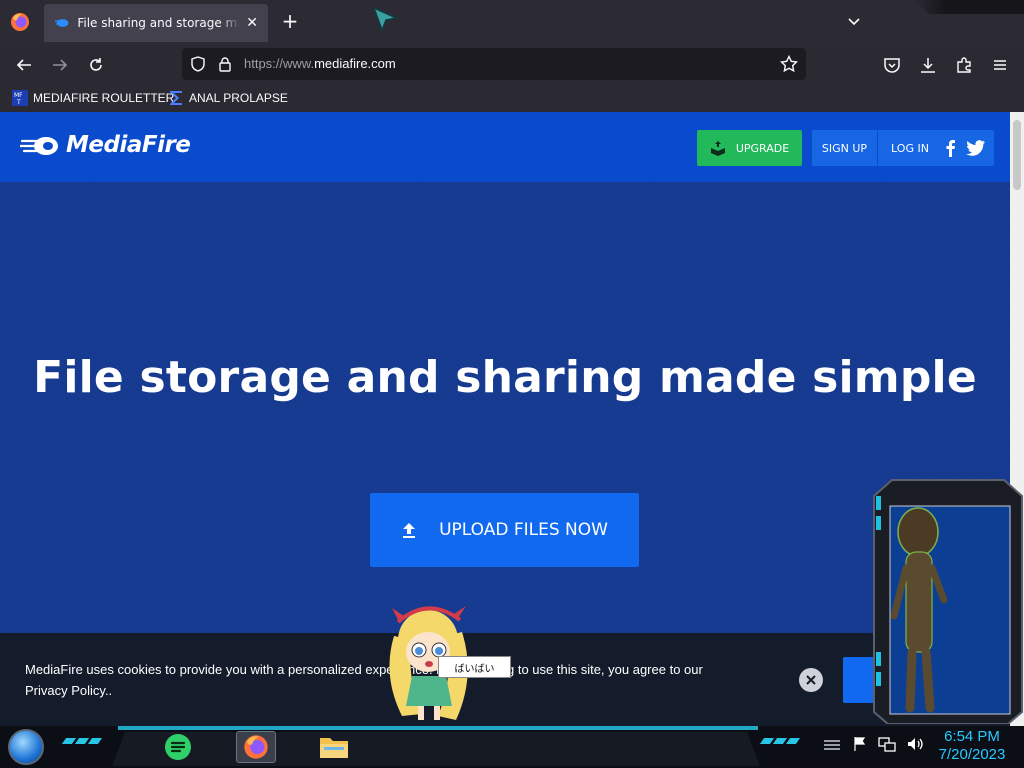 Image resolution: width=1024 pixels, height=768 pixels. I want to click on folder-icon, so click(334, 748).